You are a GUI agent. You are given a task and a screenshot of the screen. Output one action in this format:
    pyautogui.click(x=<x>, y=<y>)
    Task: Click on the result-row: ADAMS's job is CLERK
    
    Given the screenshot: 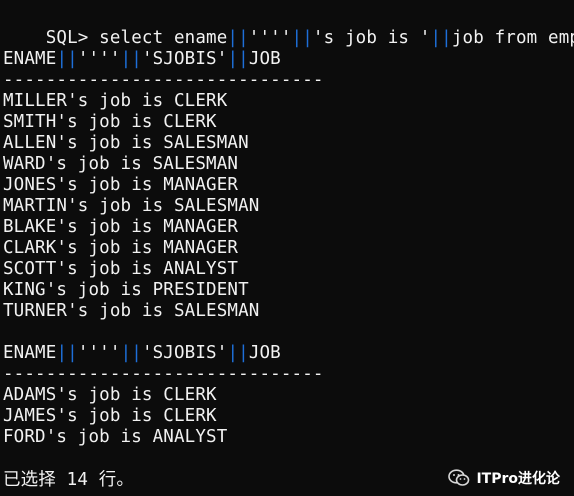 What is the action you would take?
    pyautogui.click(x=110, y=395)
    